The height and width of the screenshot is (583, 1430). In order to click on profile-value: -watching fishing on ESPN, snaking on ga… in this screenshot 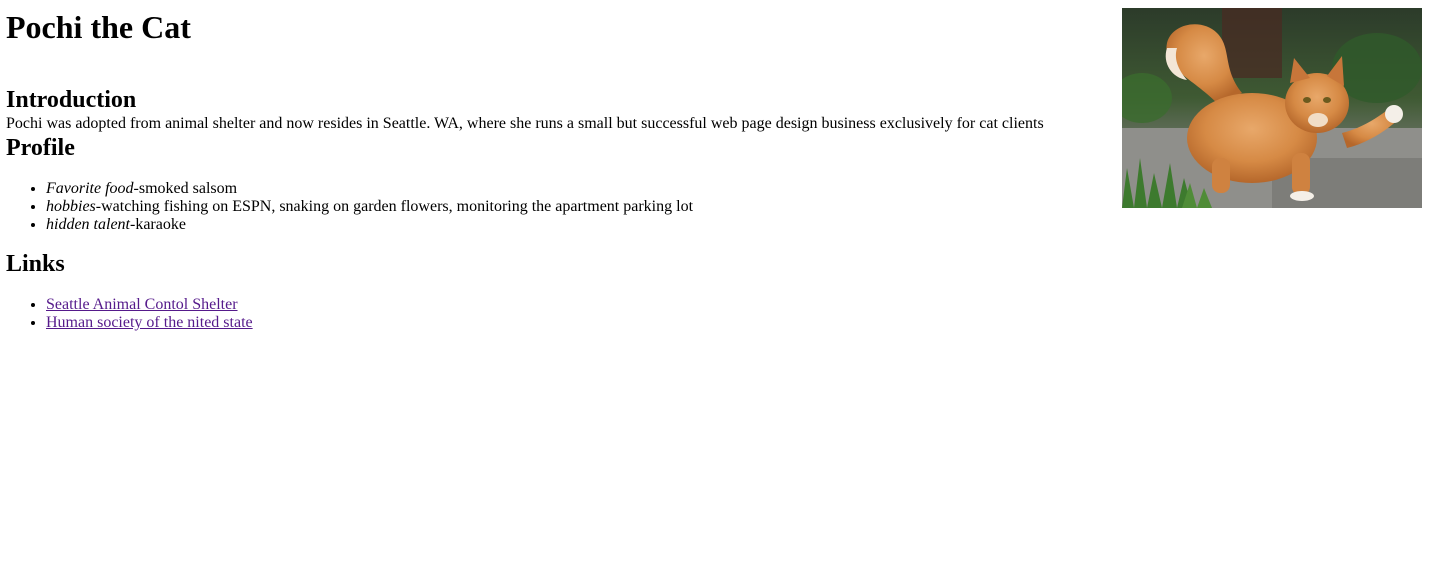, I will do `click(394, 206)`.